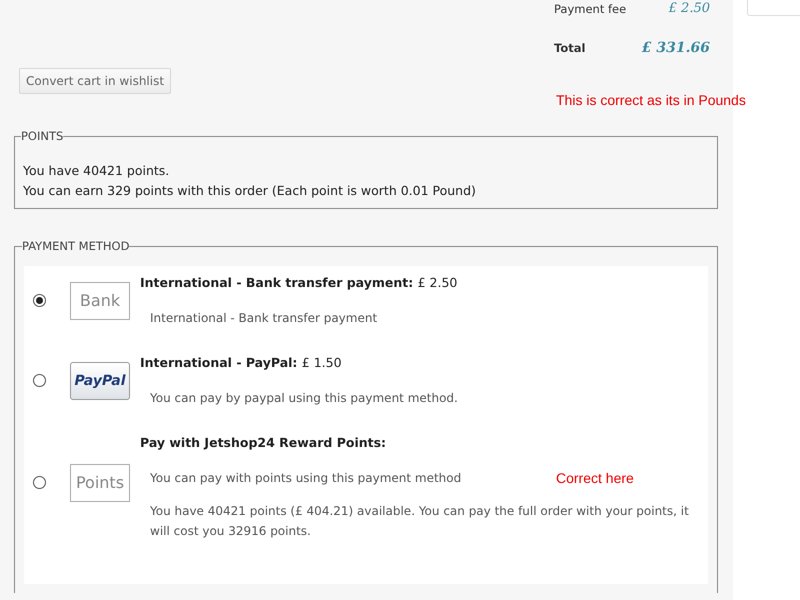  I want to click on section-legend: POINTS, so click(42, 136).